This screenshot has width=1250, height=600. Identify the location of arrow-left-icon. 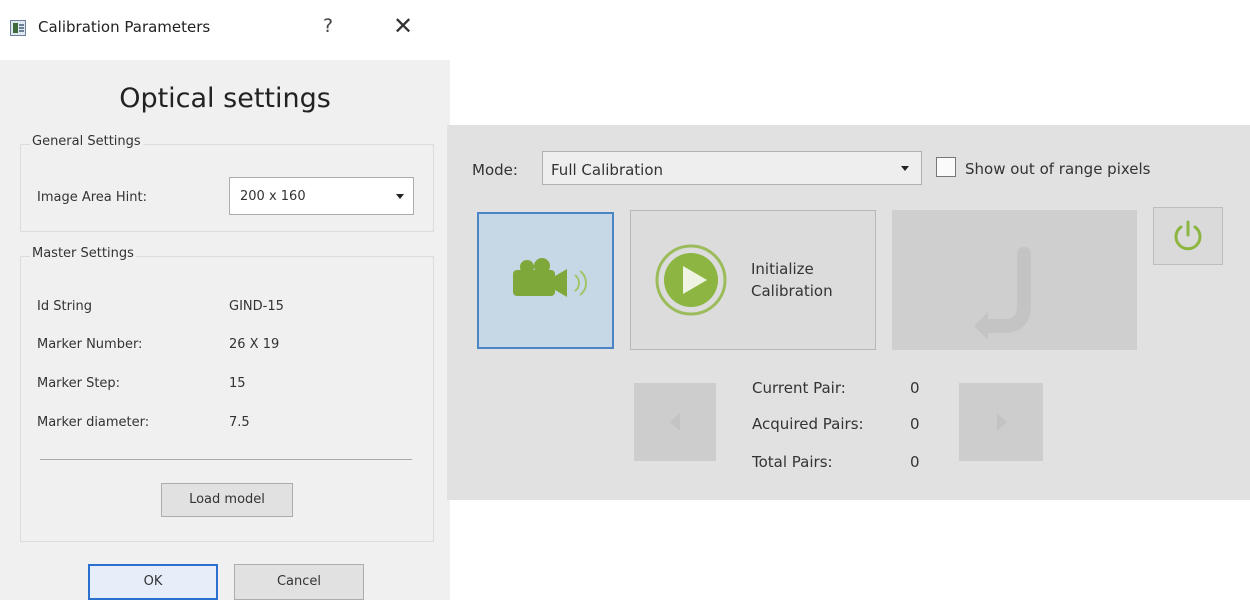
(675, 422).